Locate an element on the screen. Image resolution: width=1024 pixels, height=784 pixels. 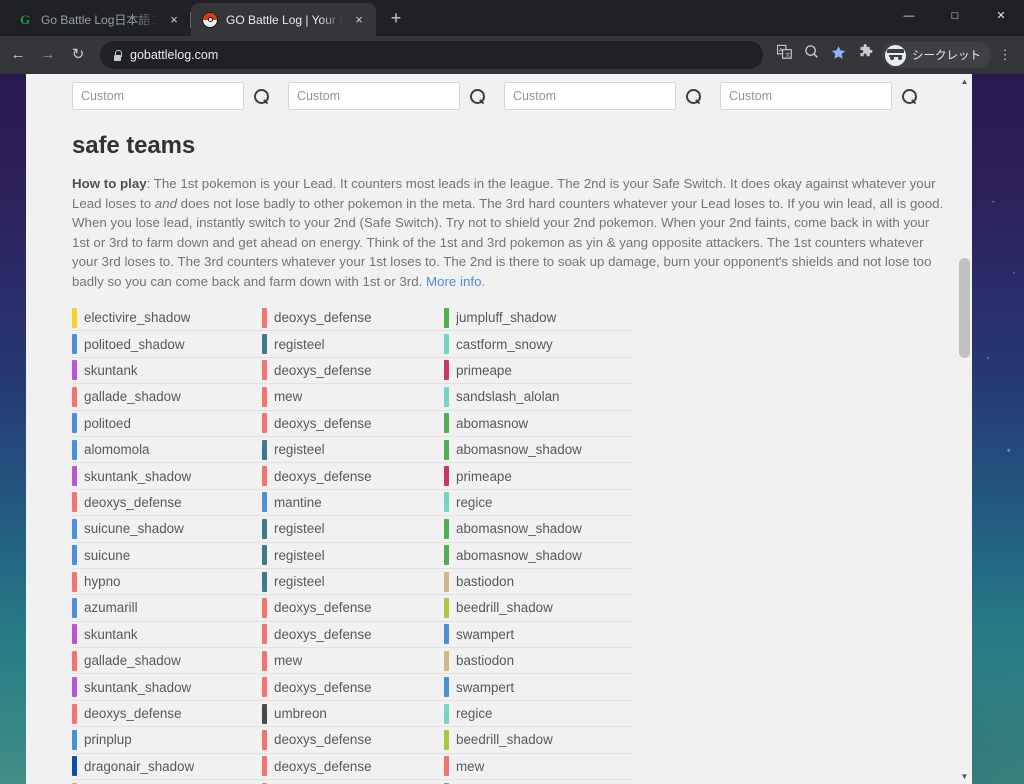
extensions-icon is located at coordinates (865, 55).